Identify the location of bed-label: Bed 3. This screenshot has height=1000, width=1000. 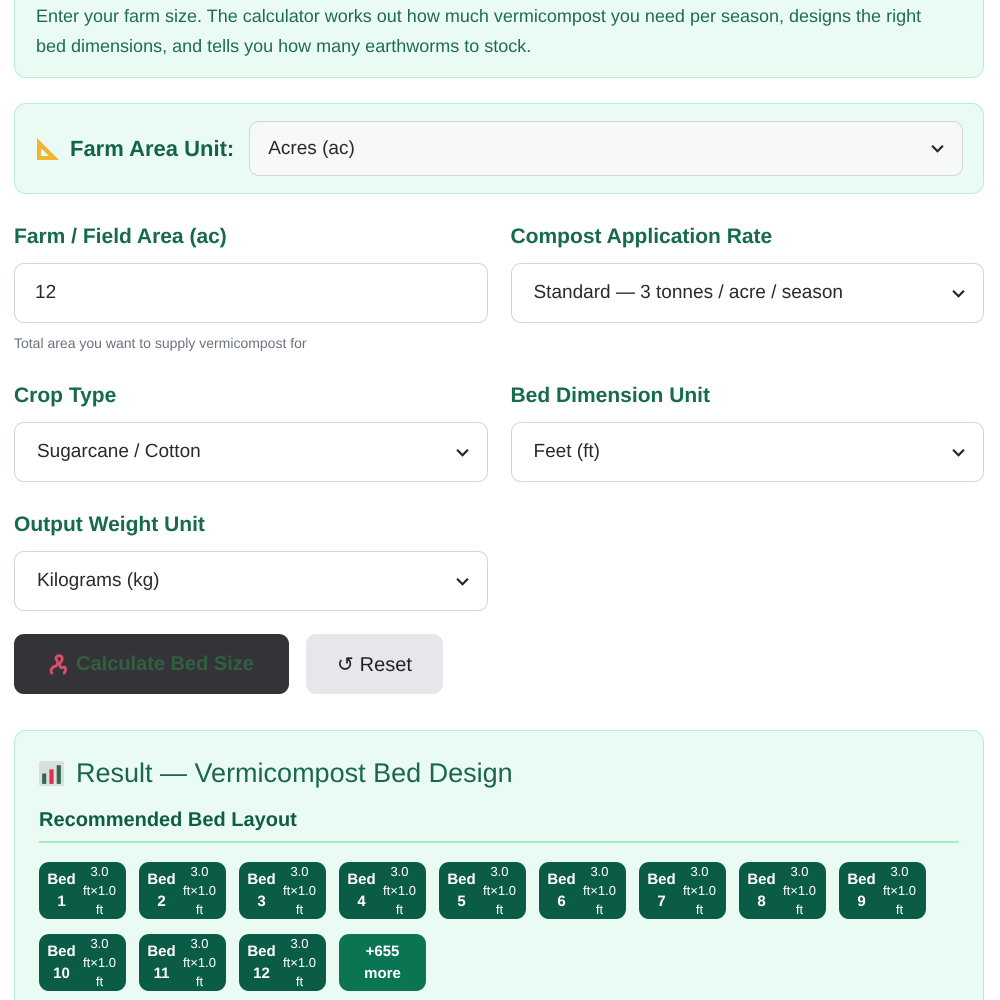
(261, 891).